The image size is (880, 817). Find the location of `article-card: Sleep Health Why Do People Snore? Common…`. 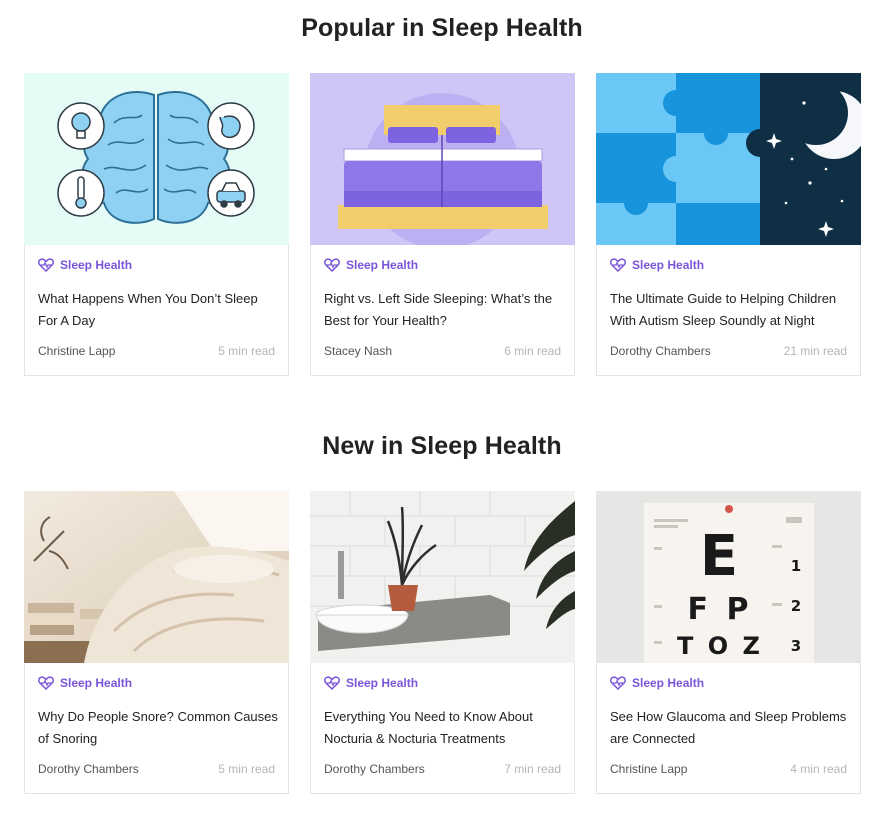

article-card: Sleep Health Why Do People Snore? Common… is located at coordinates (156, 642).